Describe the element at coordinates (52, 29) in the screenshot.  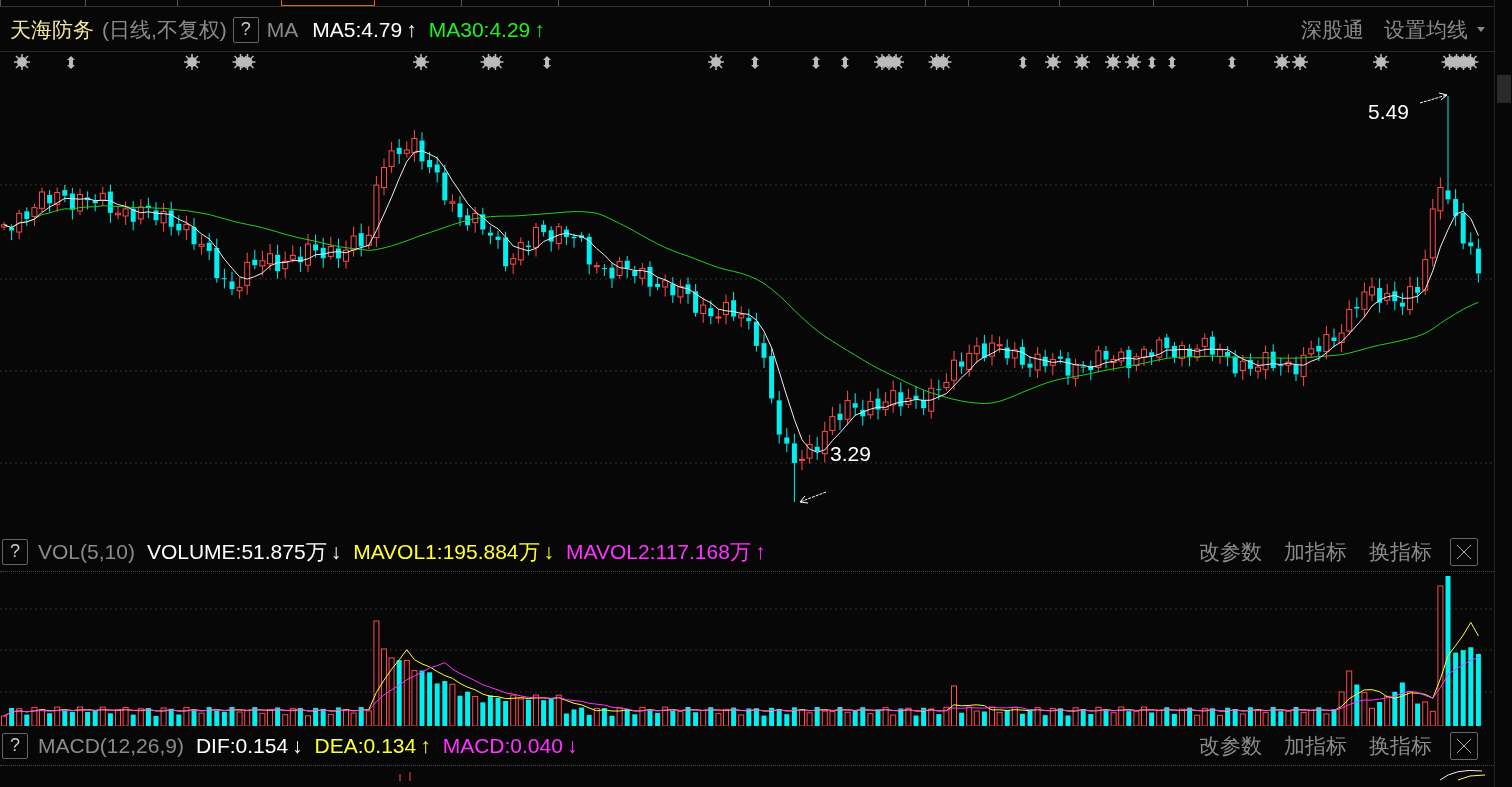
I see `stock-name: 天海防务` at that location.